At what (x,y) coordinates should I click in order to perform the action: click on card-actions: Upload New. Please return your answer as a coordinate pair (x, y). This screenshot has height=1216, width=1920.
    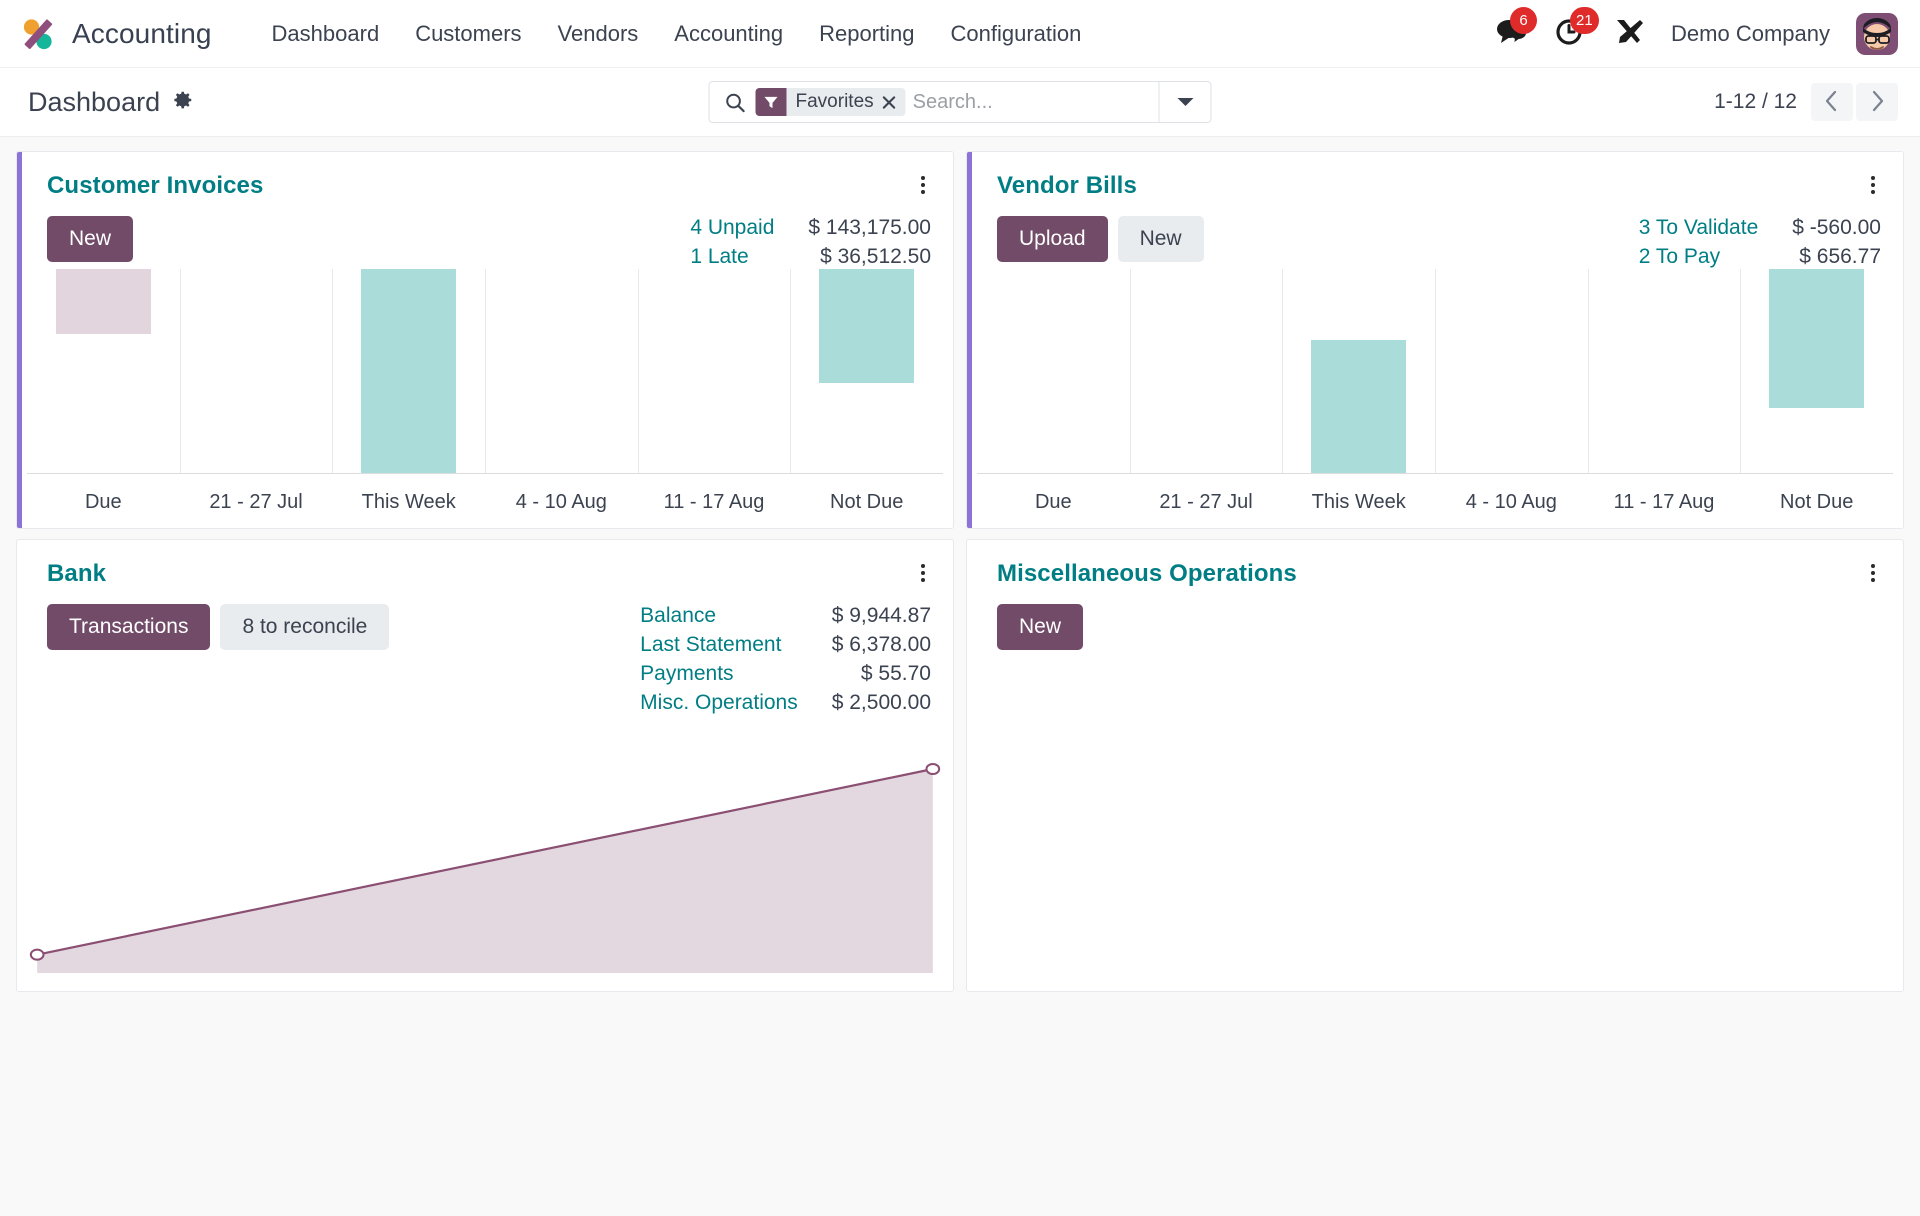
    Looking at the image, I should click on (1100, 239).